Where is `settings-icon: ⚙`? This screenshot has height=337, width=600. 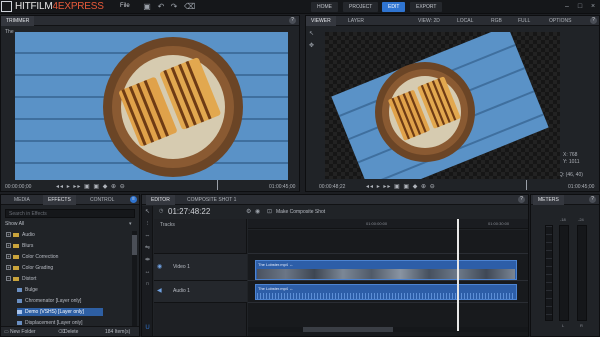
settings-icon: ⚙ is located at coordinates (248, 211).